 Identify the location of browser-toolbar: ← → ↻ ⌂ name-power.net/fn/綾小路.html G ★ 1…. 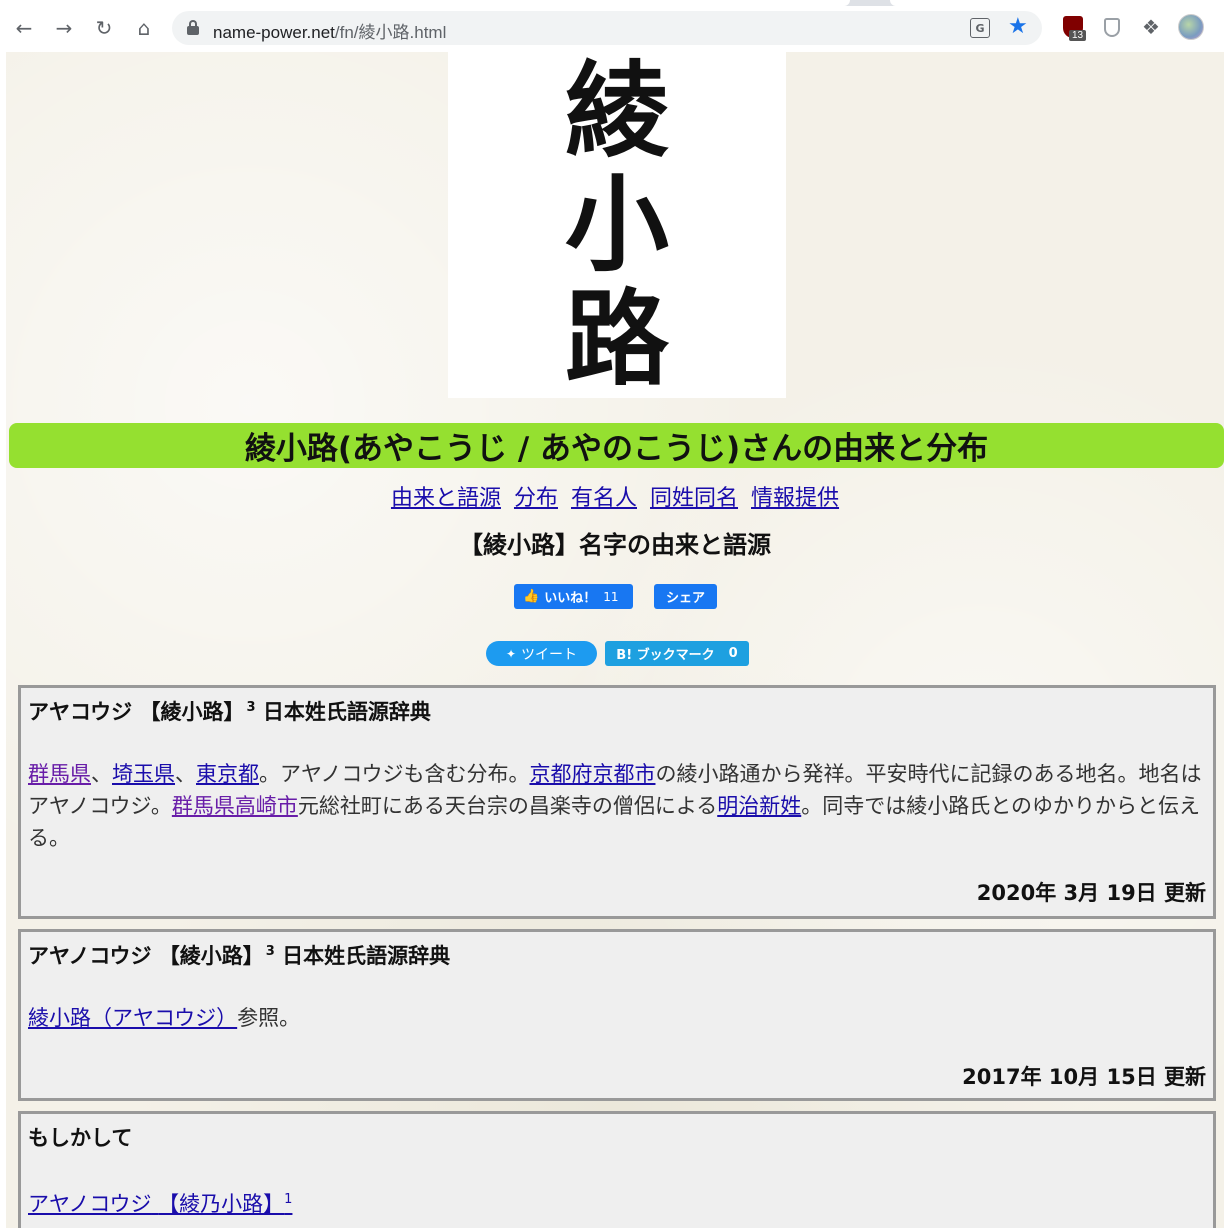
(612, 26).